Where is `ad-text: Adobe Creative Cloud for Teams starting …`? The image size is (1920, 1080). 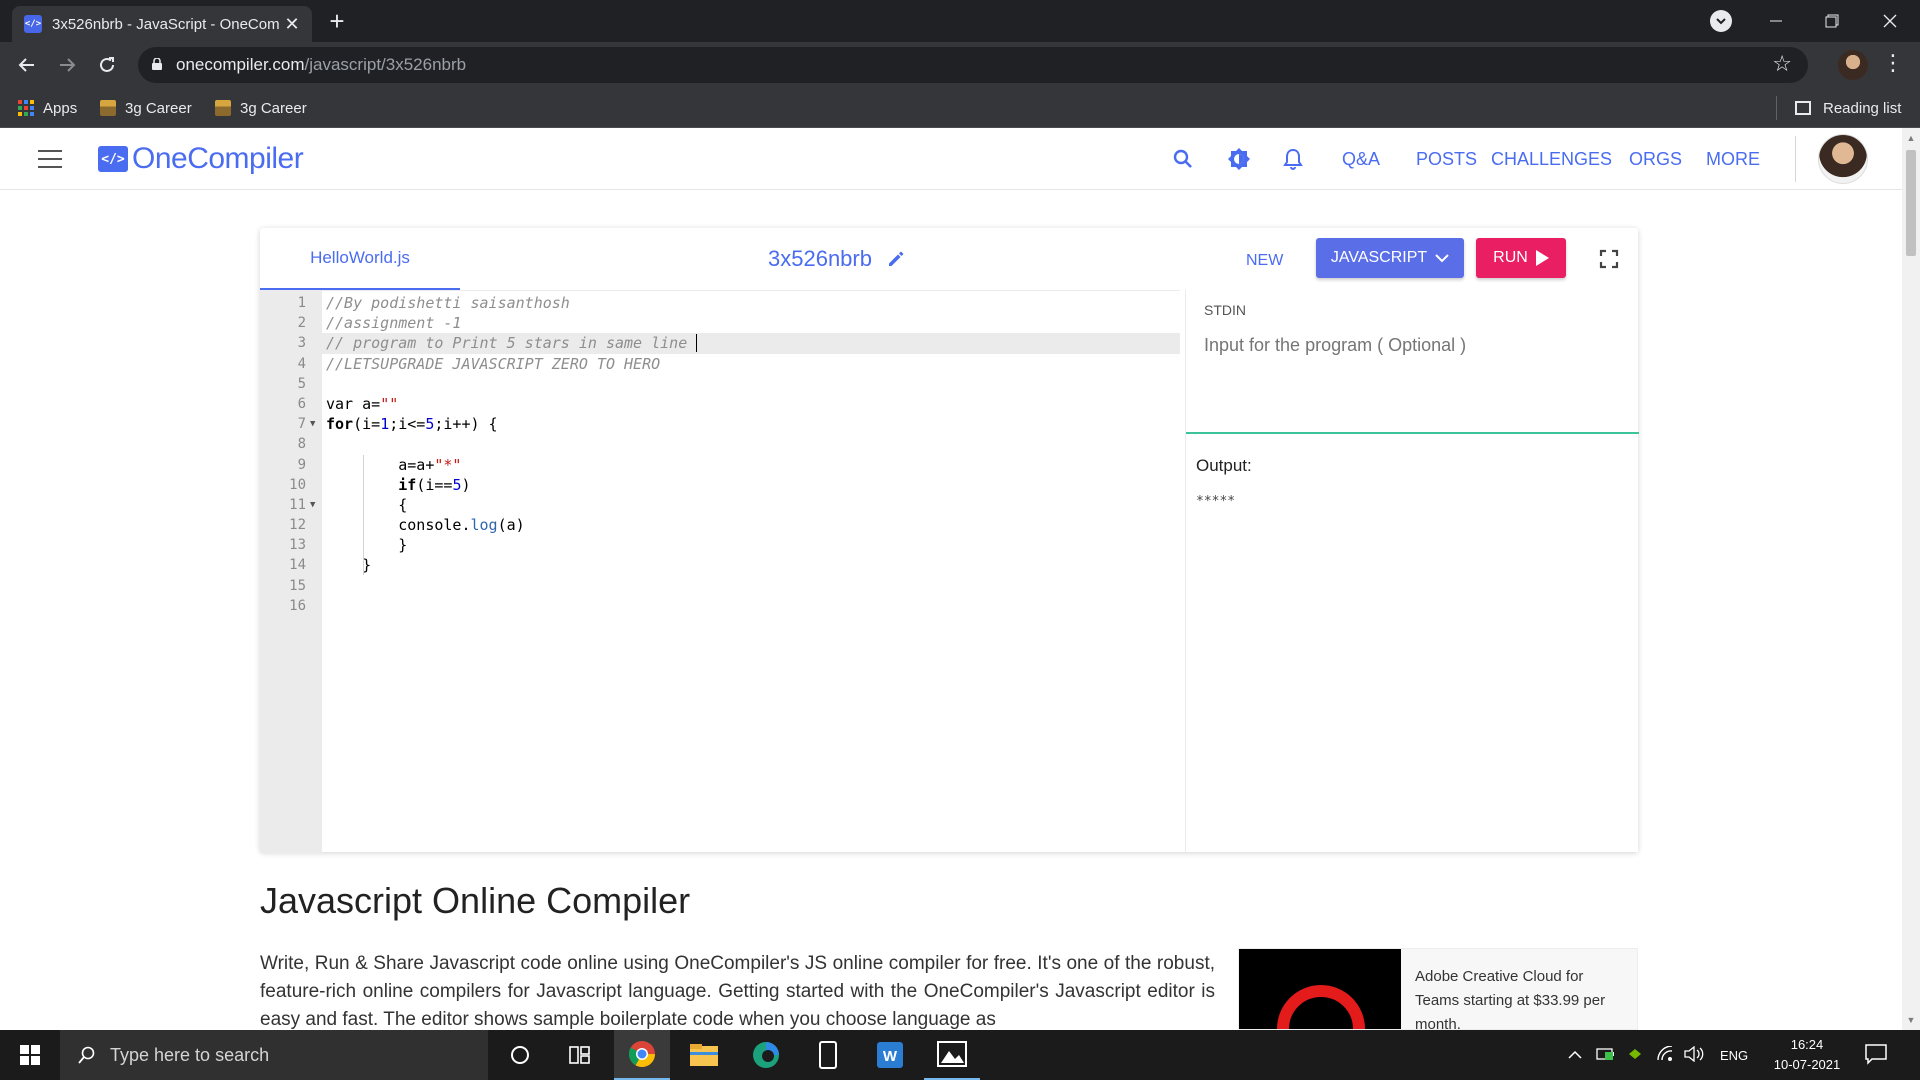
ad-text: Adobe Creative Cloud for Teams starting … is located at coordinates (1510, 999).